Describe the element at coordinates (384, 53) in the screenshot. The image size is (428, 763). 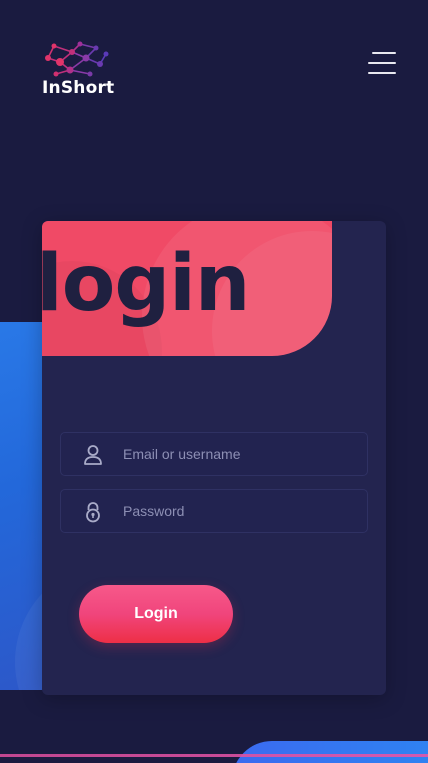
I see `hamburger-menu-icon` at that location.